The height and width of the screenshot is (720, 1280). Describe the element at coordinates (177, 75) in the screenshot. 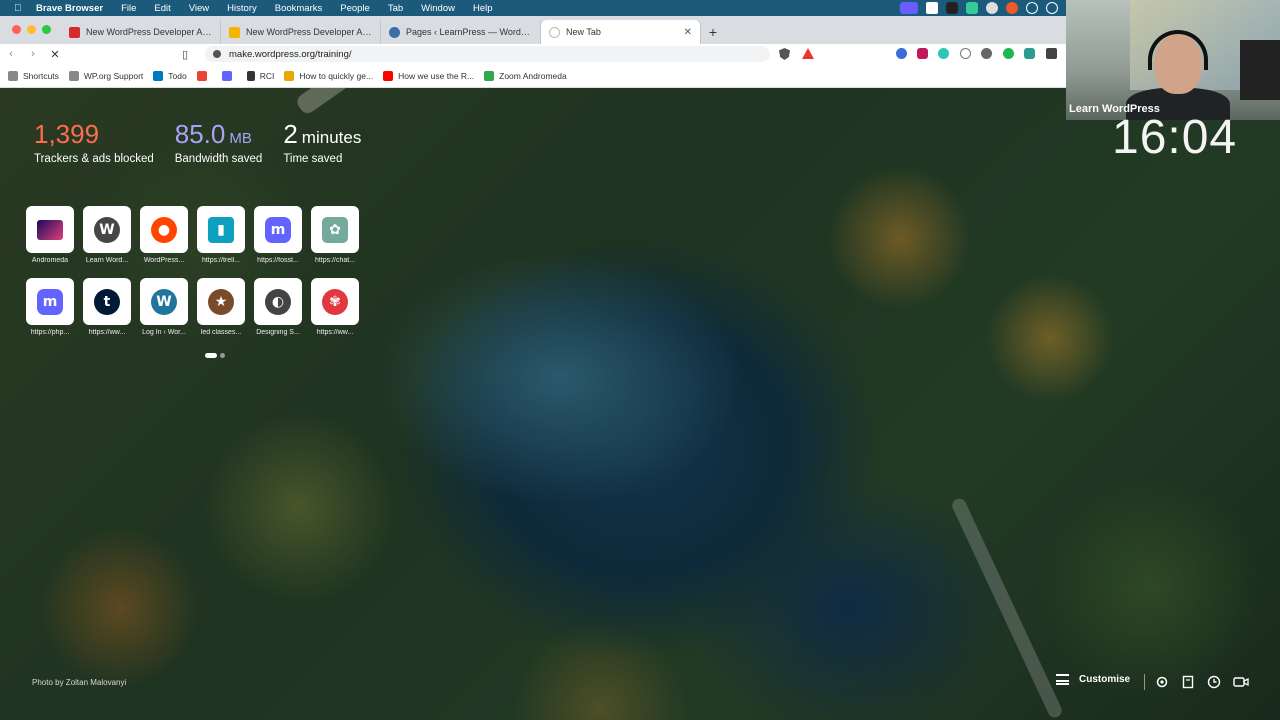

I see `bookmark-label: Todo` at that location.